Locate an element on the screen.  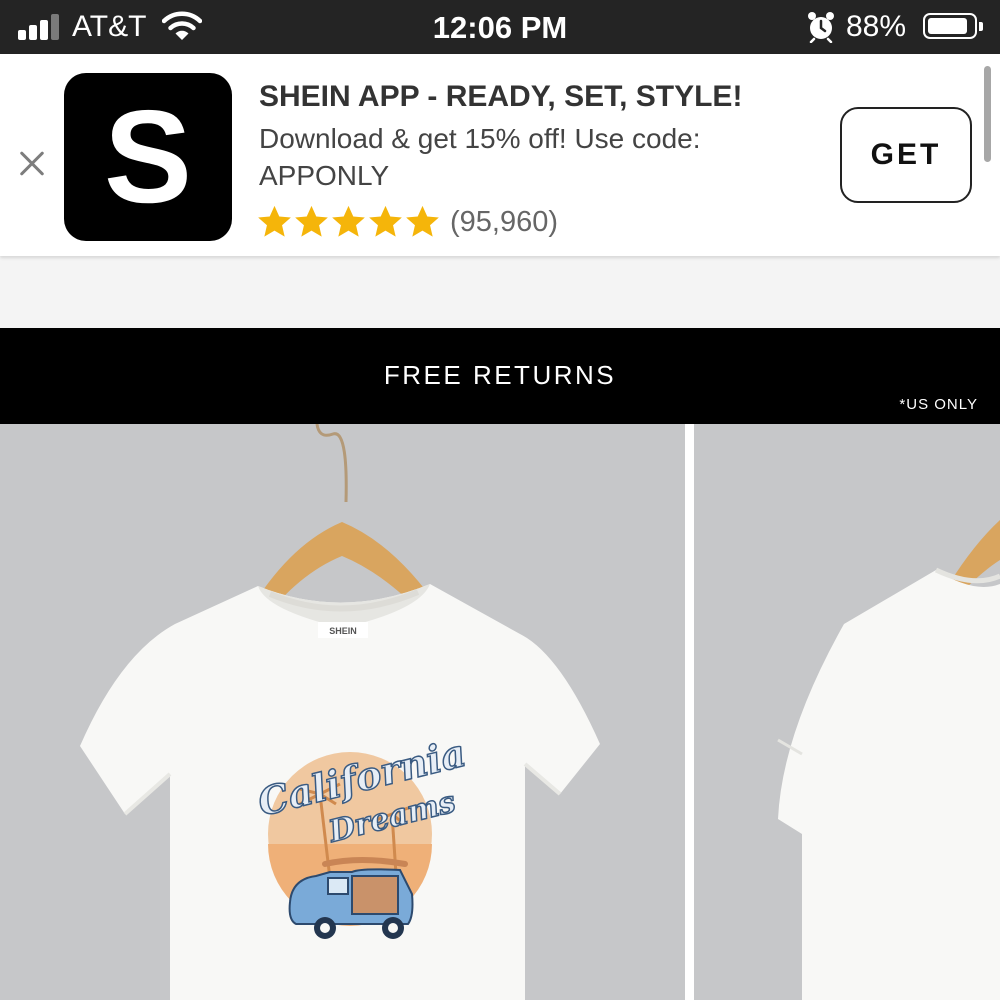
status-bar: AT&T 12:06 PM 88% is located at coordinates (500, 27).